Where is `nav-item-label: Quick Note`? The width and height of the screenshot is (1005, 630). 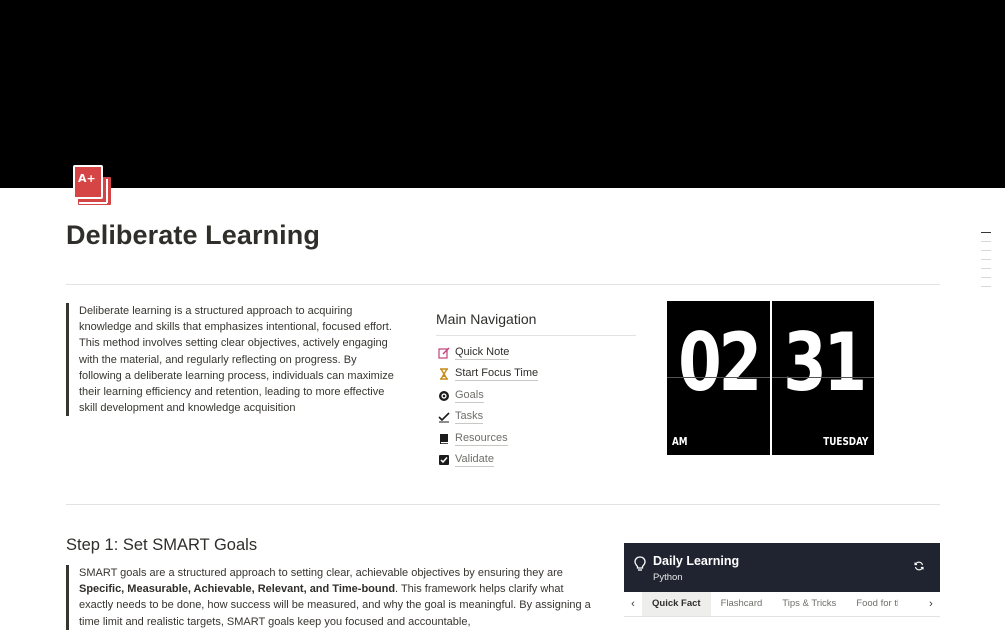 nav-item-label: Quick Note is located at coordinates (482, 352).